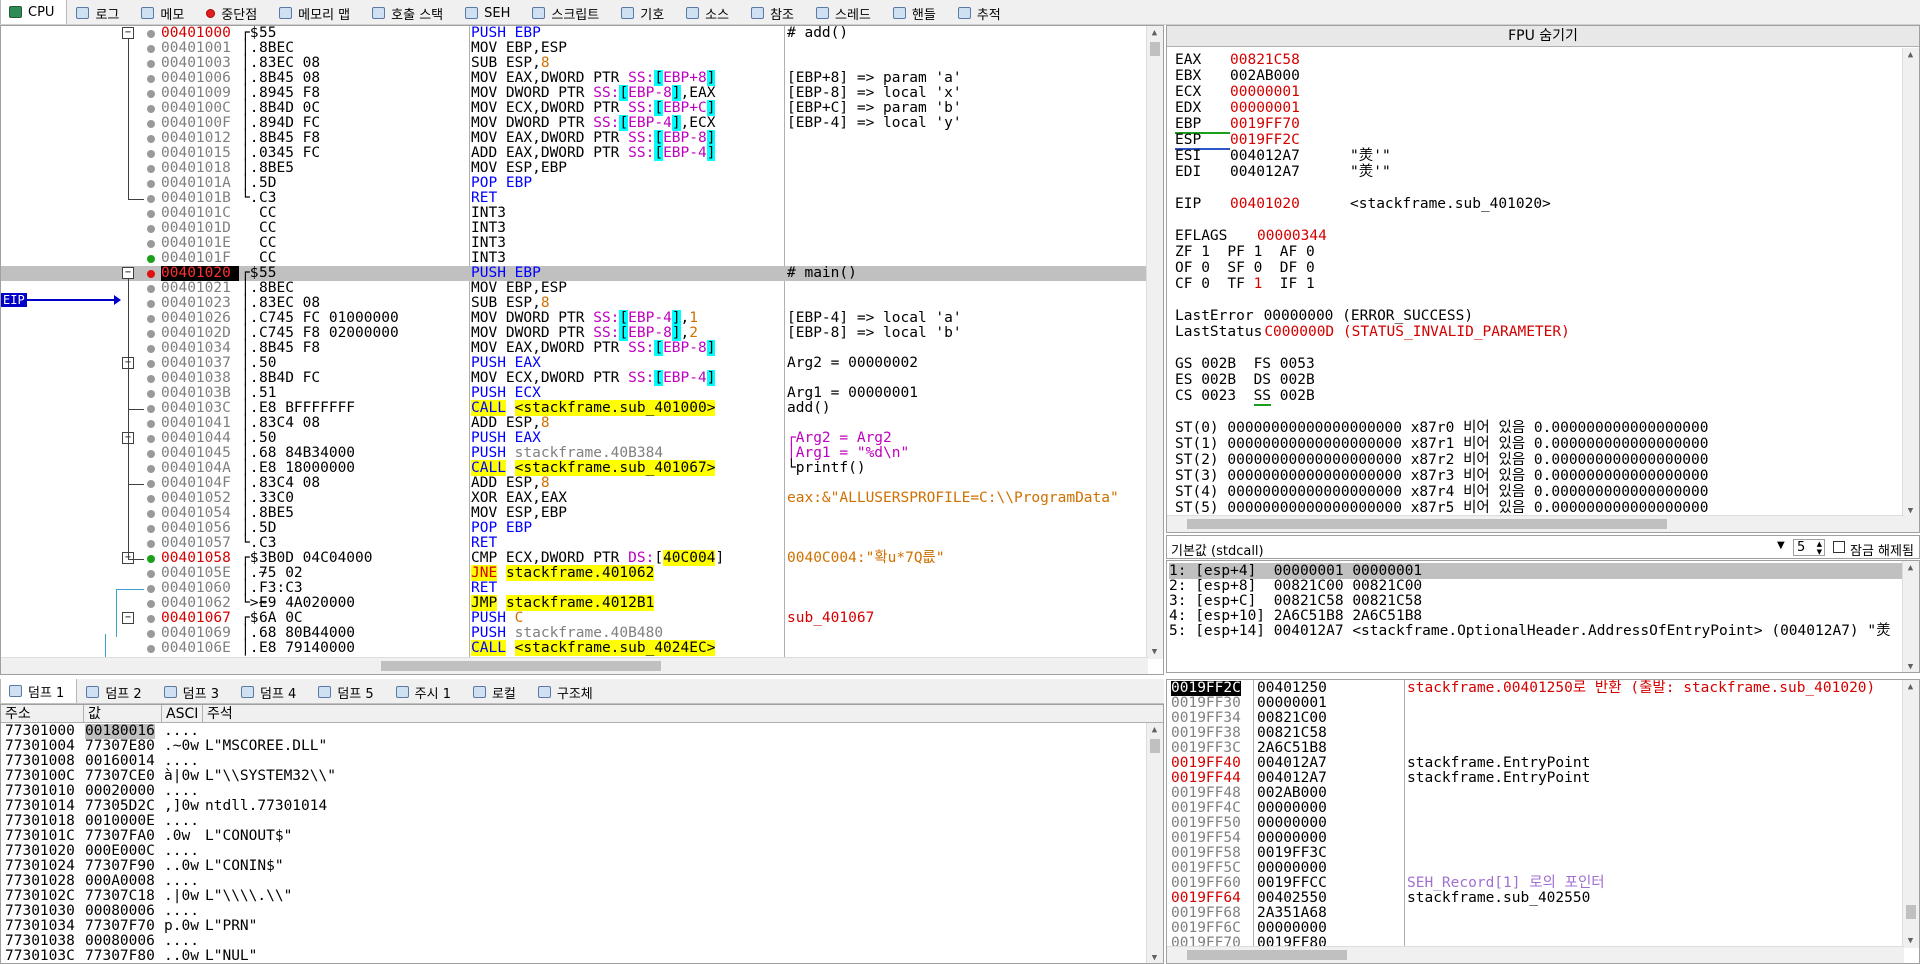 This screenshot has width=1920, height=964. Describe the element at coordinates (574, 618) in the screenshot. I see `disasm-row: 00401067 ┌$ 6A 0C PUSH Csub_401067` at that location.